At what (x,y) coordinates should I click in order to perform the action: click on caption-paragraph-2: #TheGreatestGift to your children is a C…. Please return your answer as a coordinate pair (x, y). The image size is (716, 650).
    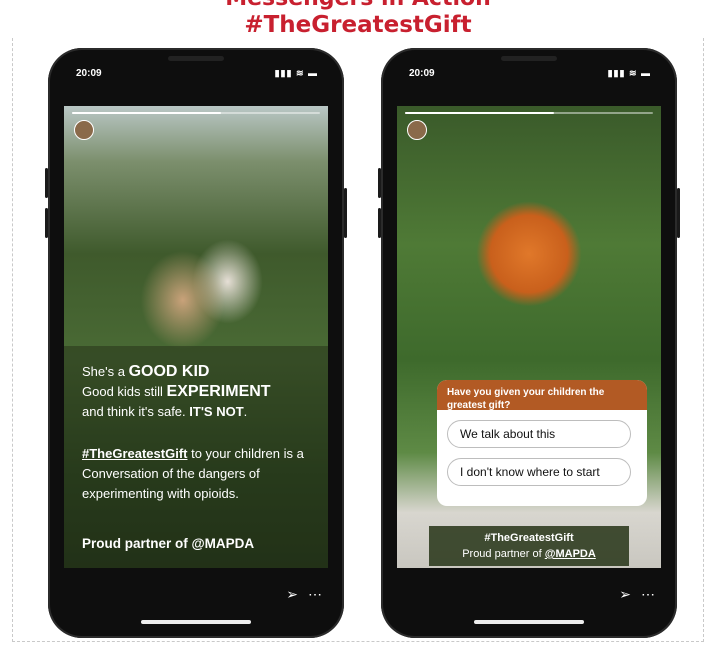
    Looking at the image, I should click on (202, 474).